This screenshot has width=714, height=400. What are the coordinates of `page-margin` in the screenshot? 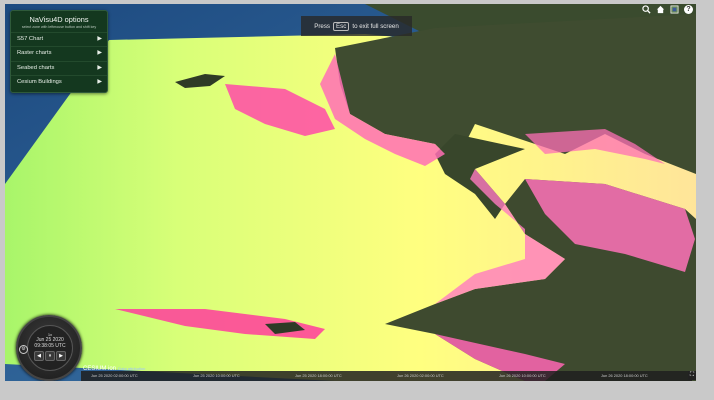 It's located at (705, 200).